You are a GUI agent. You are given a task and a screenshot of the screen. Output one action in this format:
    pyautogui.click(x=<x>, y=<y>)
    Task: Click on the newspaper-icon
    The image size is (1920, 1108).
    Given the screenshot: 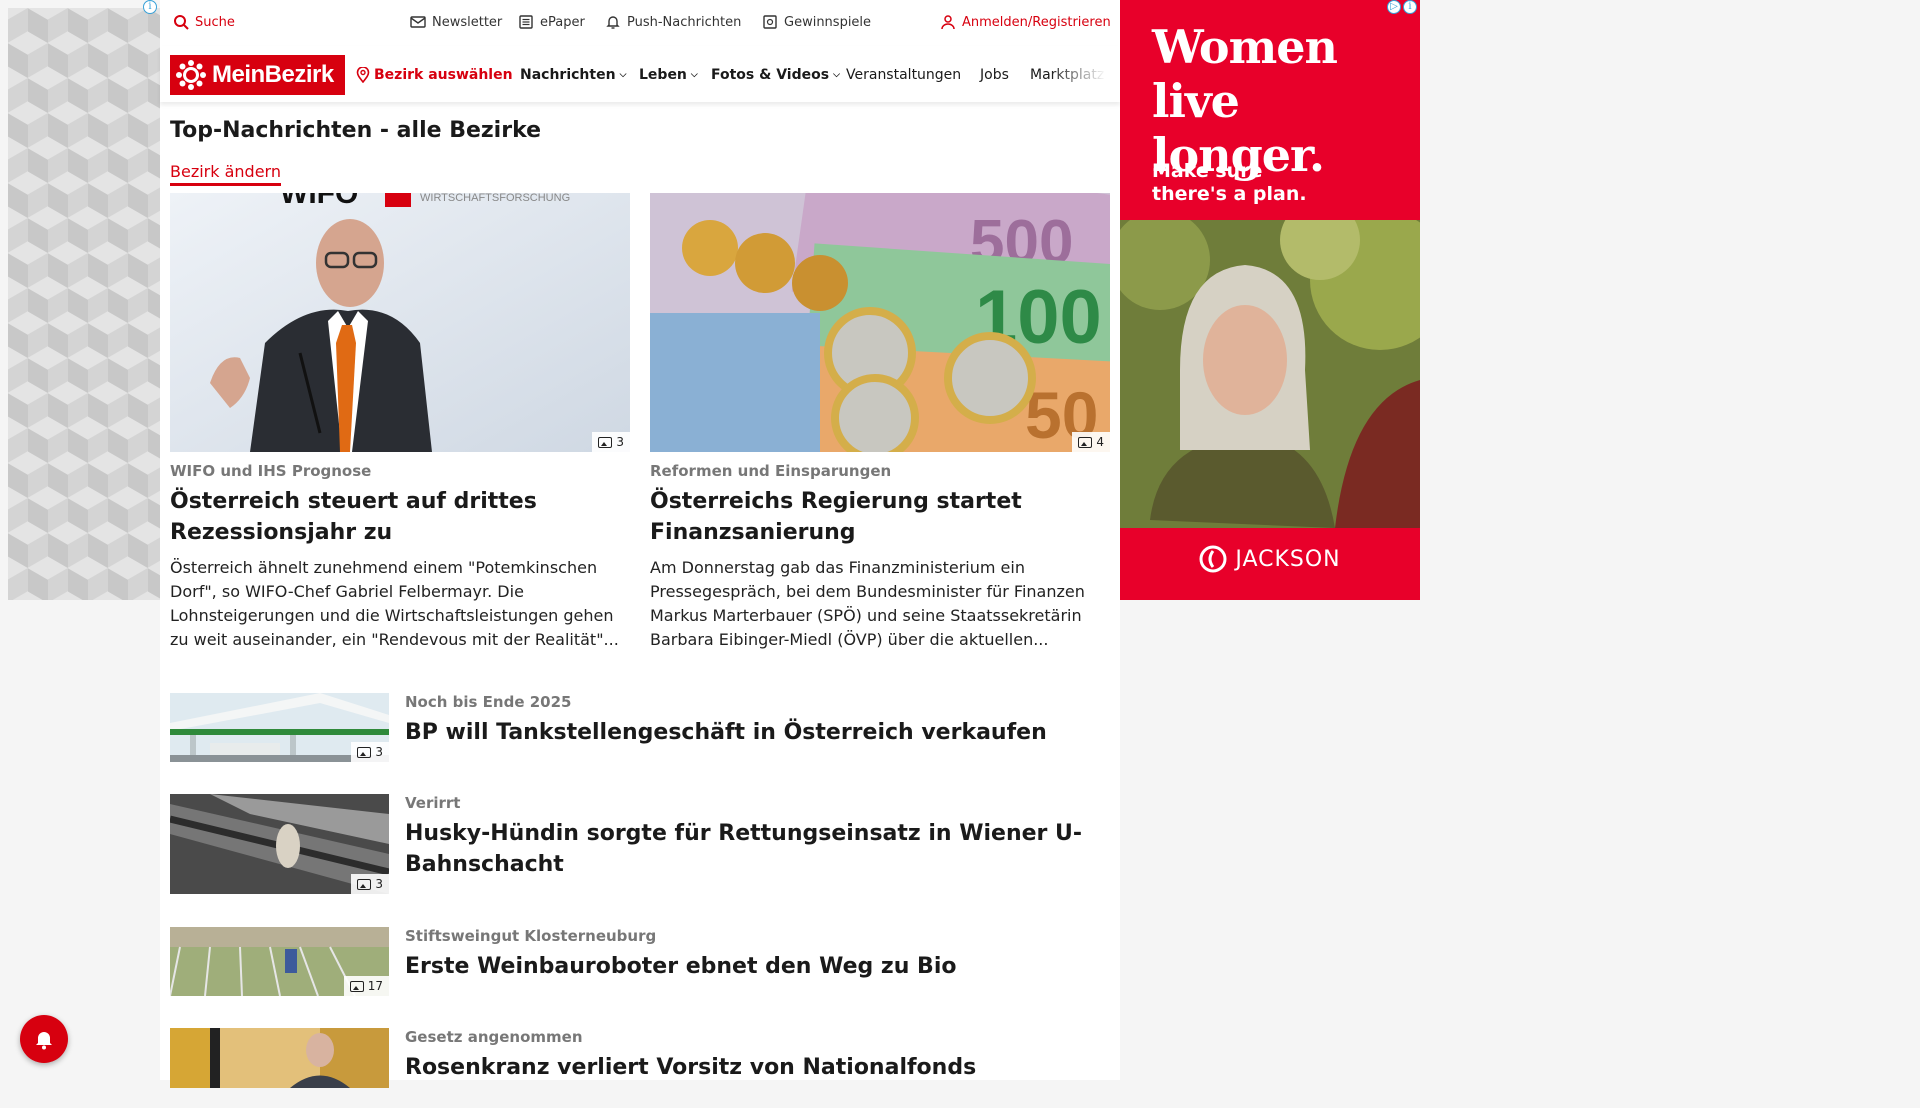 What is the action you would take?
    pyautogui.click(x=526, y=22)
    